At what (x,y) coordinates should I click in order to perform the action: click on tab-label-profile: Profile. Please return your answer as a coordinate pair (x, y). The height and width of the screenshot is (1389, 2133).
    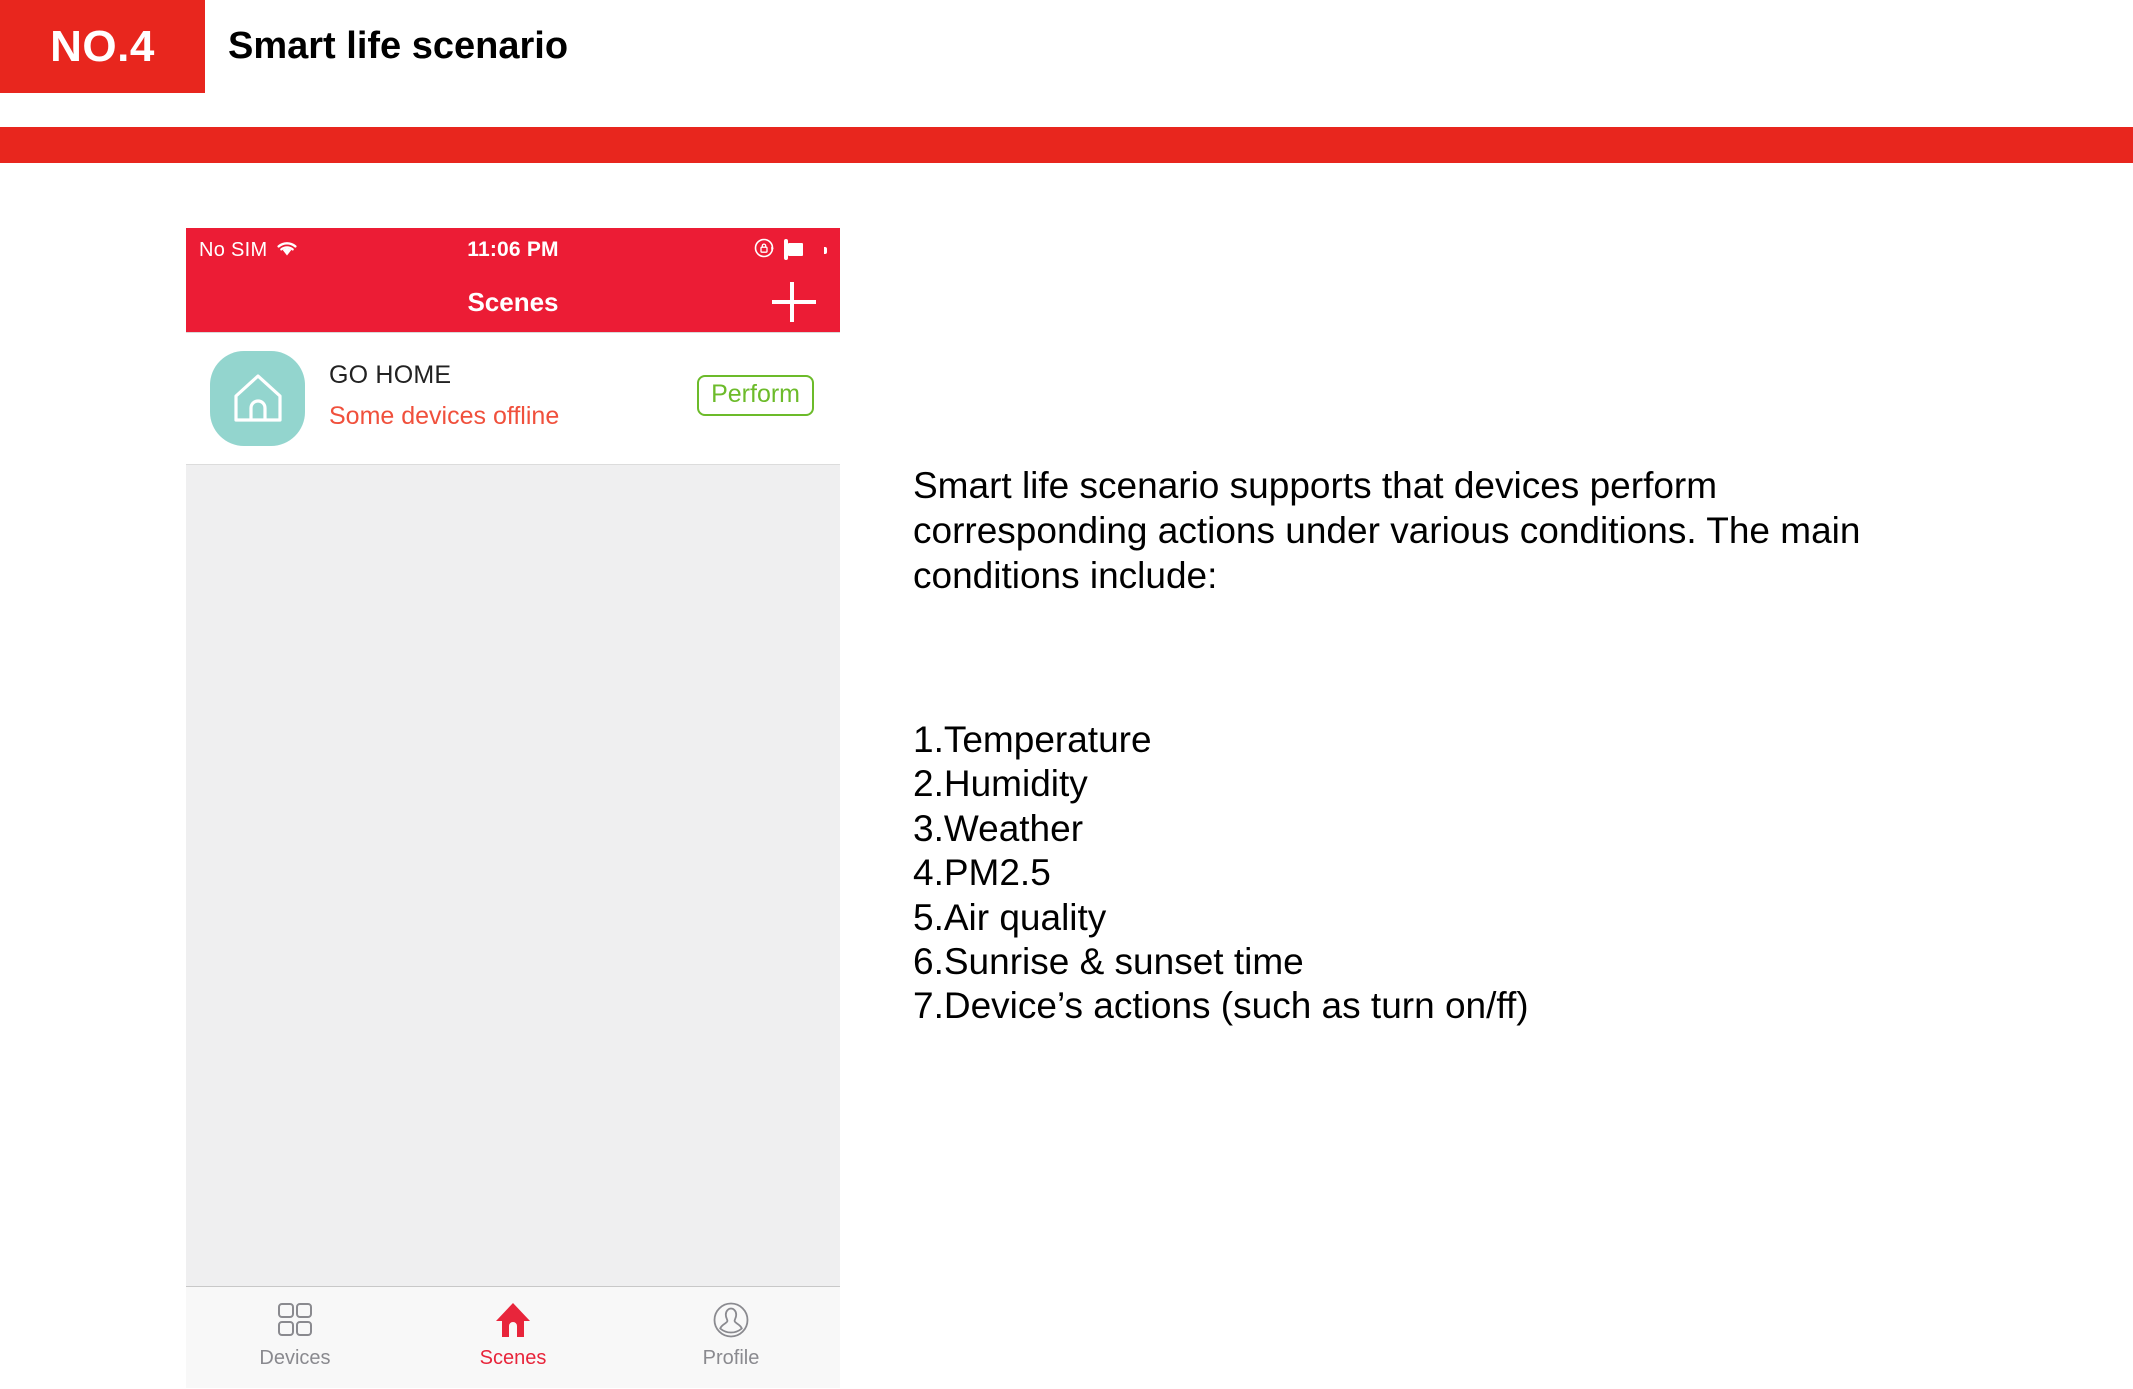
    Looking at the image, I should click on (731, 1358).